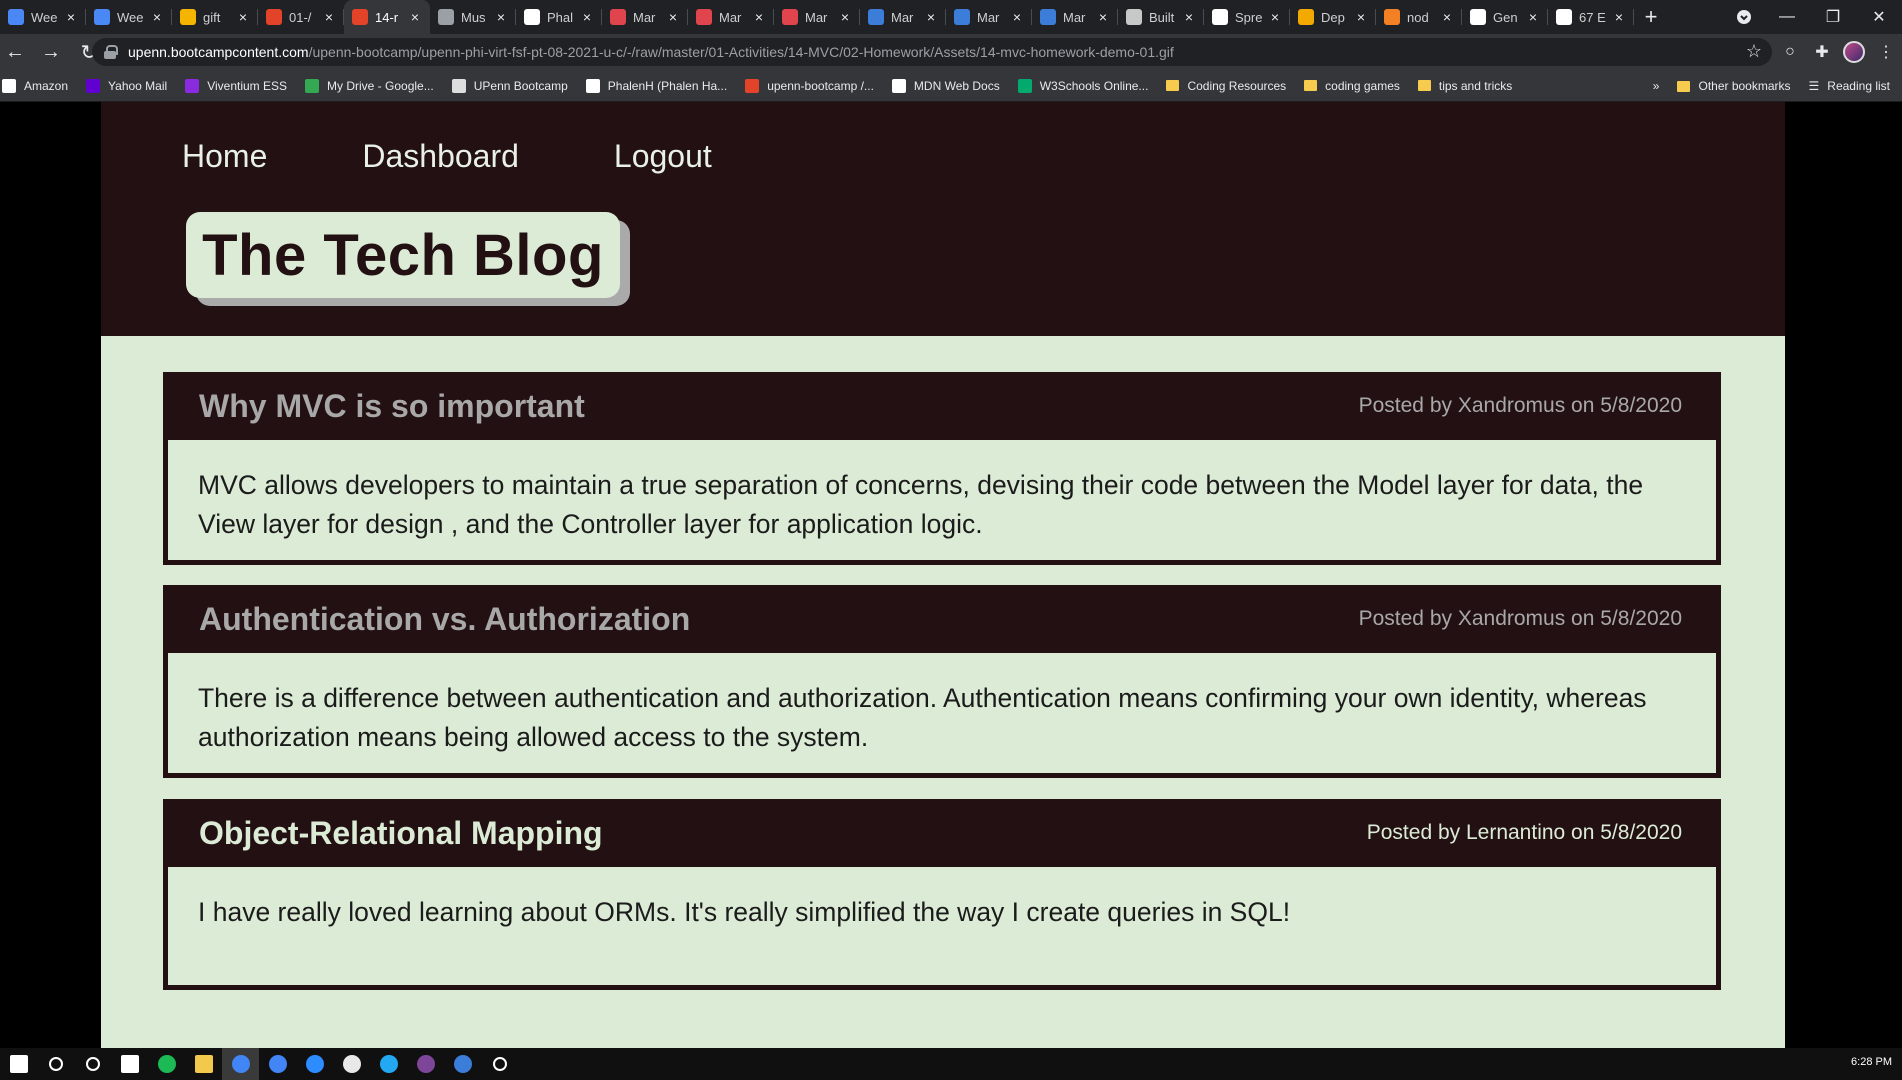 Image resolution: width=1902 pixels, height=1080 pixels. I want to click on post-title: Authentication vs. Authorization, so click(444, 619).